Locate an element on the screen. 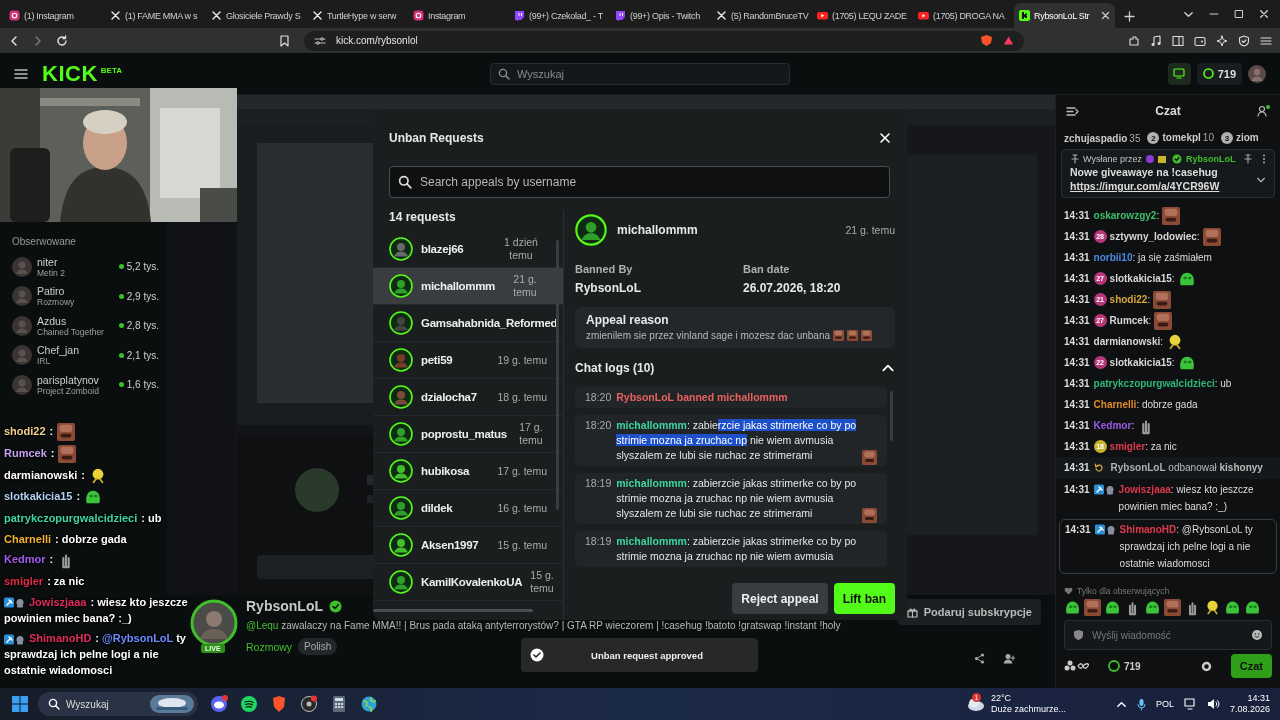  maximize-icon is located at coordinates (1239, 14).